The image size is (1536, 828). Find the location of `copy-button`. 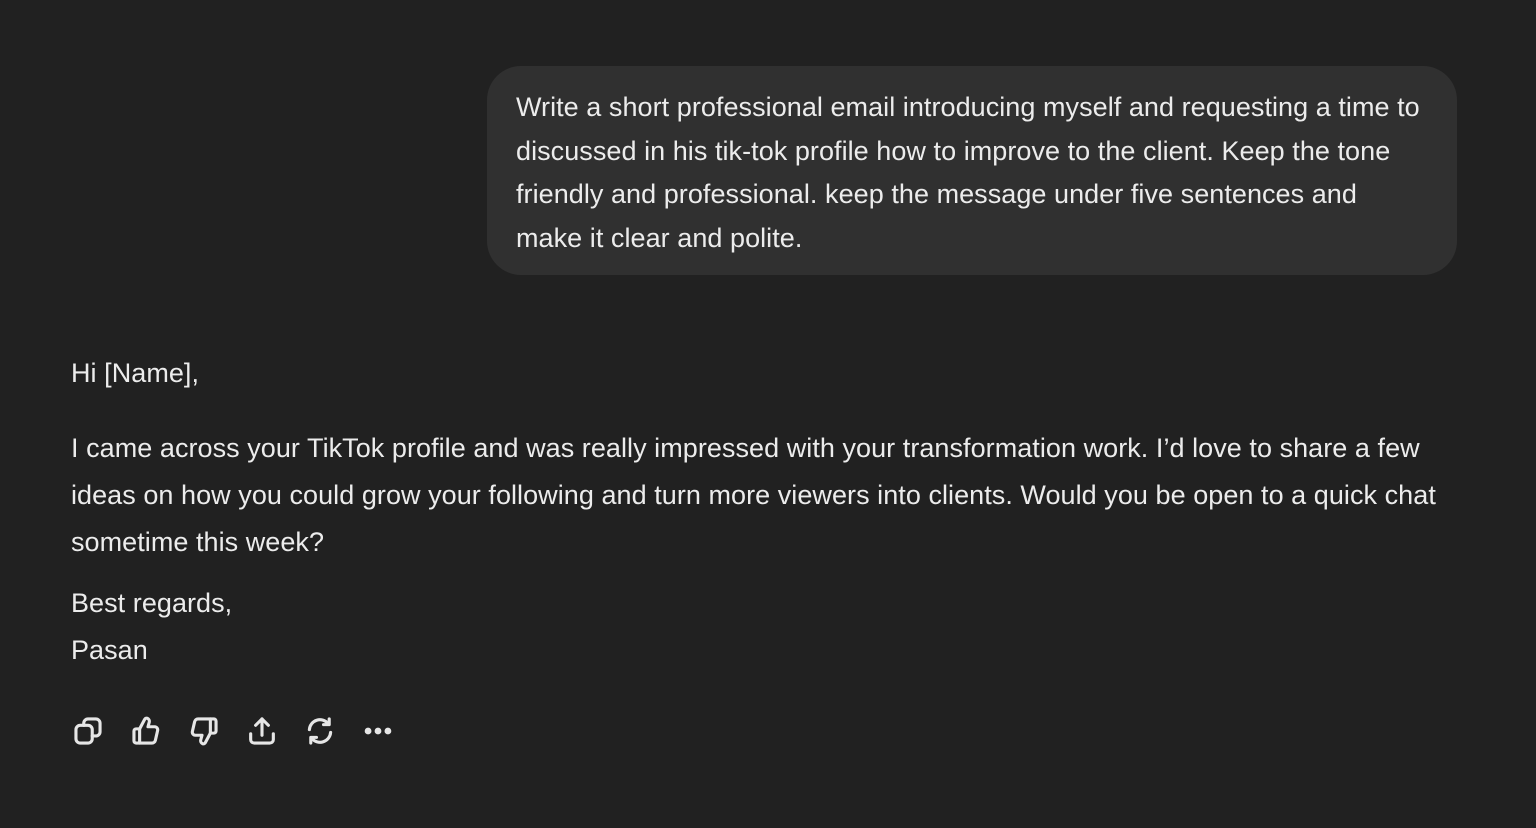

copy-button is located at coordinates (88, 731).